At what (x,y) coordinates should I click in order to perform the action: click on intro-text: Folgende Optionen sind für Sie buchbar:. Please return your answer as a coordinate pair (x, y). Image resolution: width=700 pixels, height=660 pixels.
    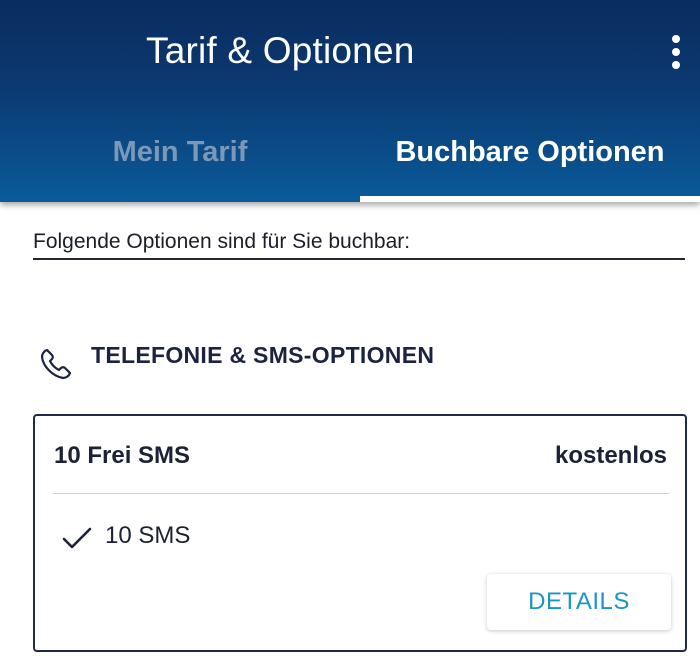
    Looking at the image, I should click on (359, 245).